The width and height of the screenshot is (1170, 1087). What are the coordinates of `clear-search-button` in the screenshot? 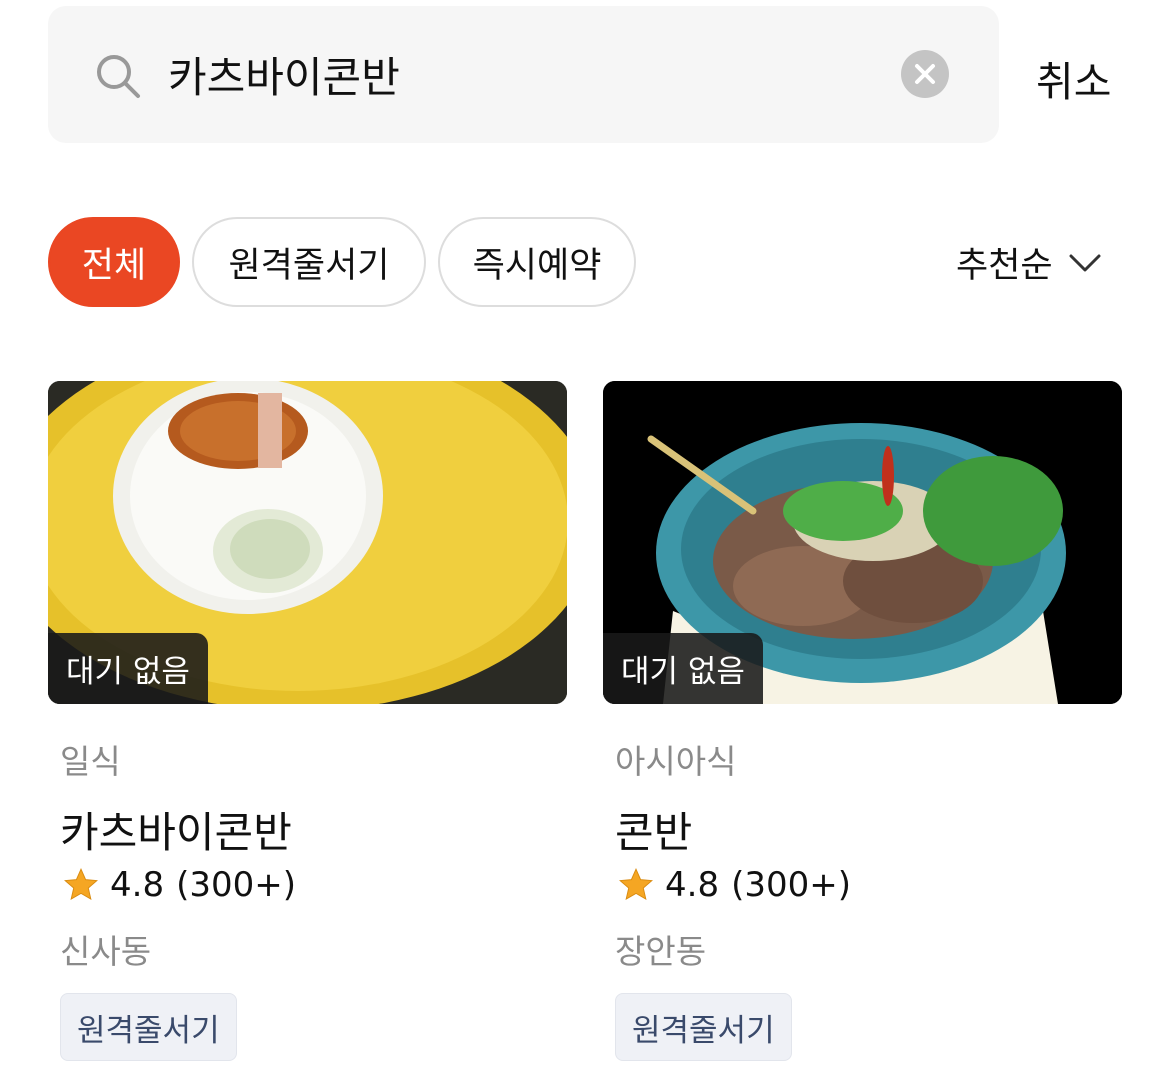 It's located at (925, 74).